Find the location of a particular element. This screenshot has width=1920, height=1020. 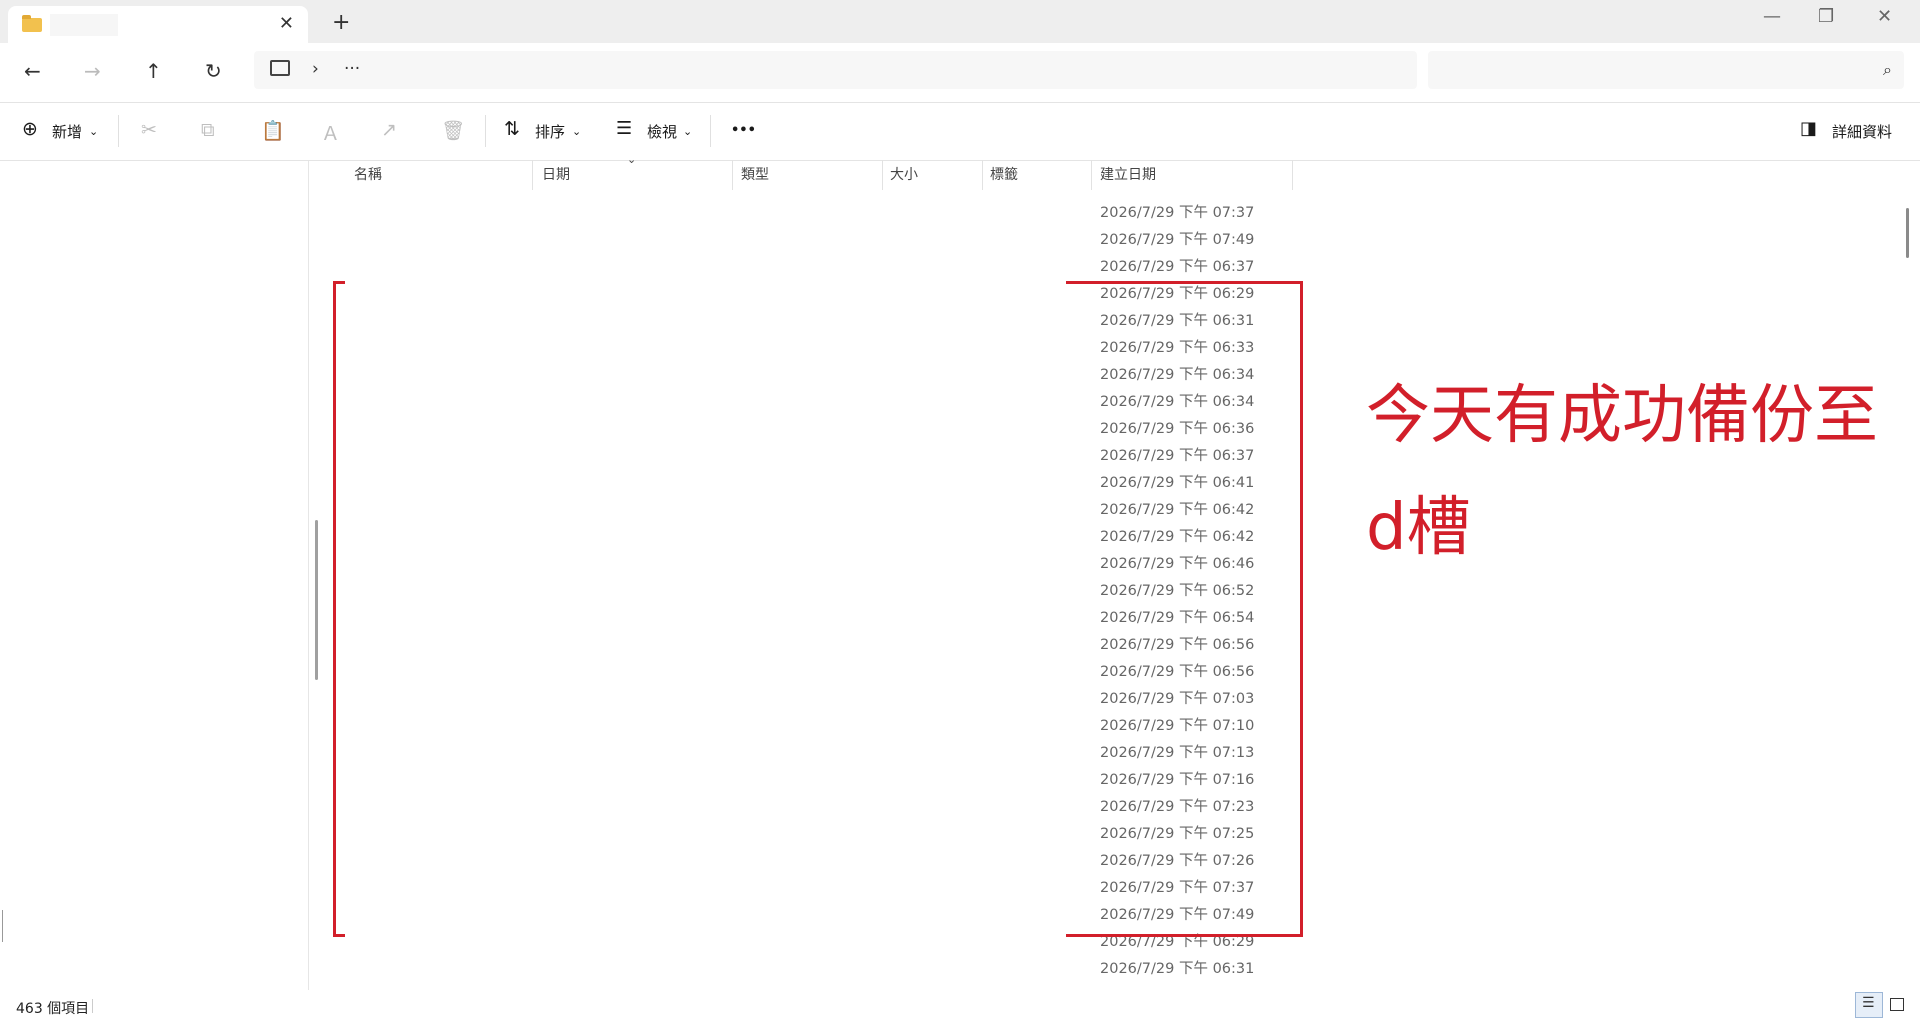

cut-icon: ✂ is located at coordinates (149, 130).